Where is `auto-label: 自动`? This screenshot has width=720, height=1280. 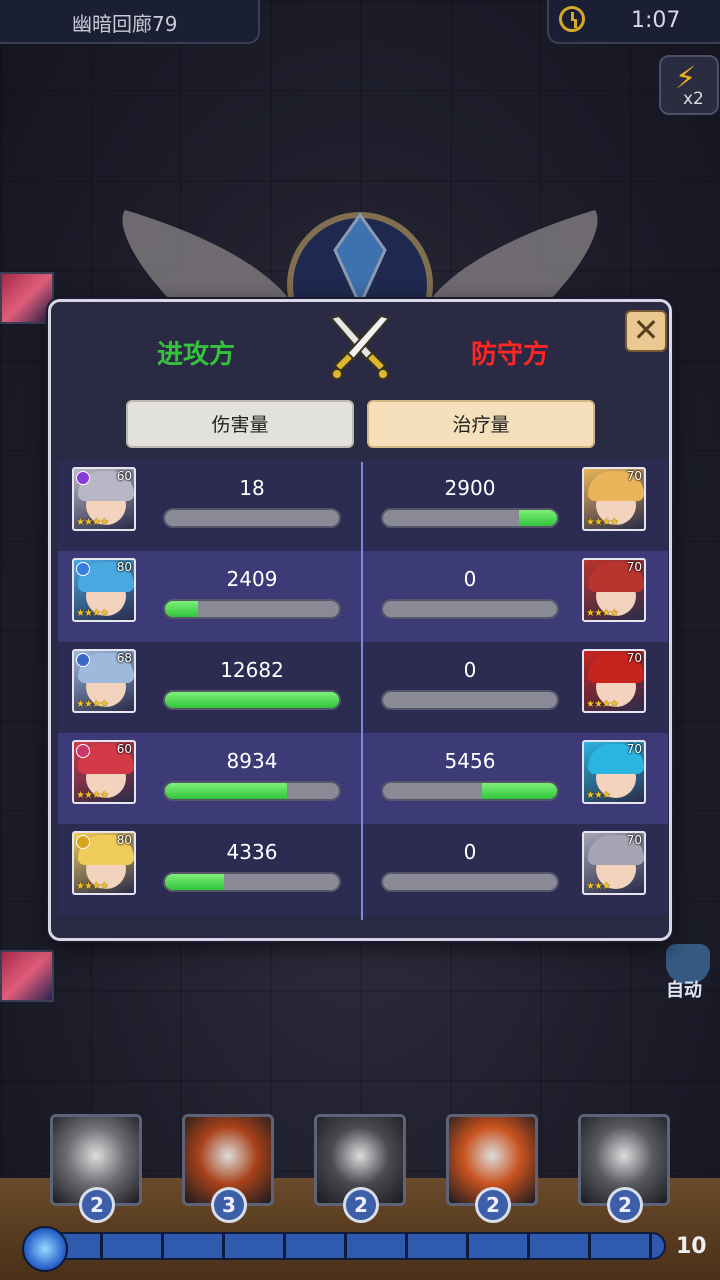 auto-label: 自动 is located at coordinates (684, 990).